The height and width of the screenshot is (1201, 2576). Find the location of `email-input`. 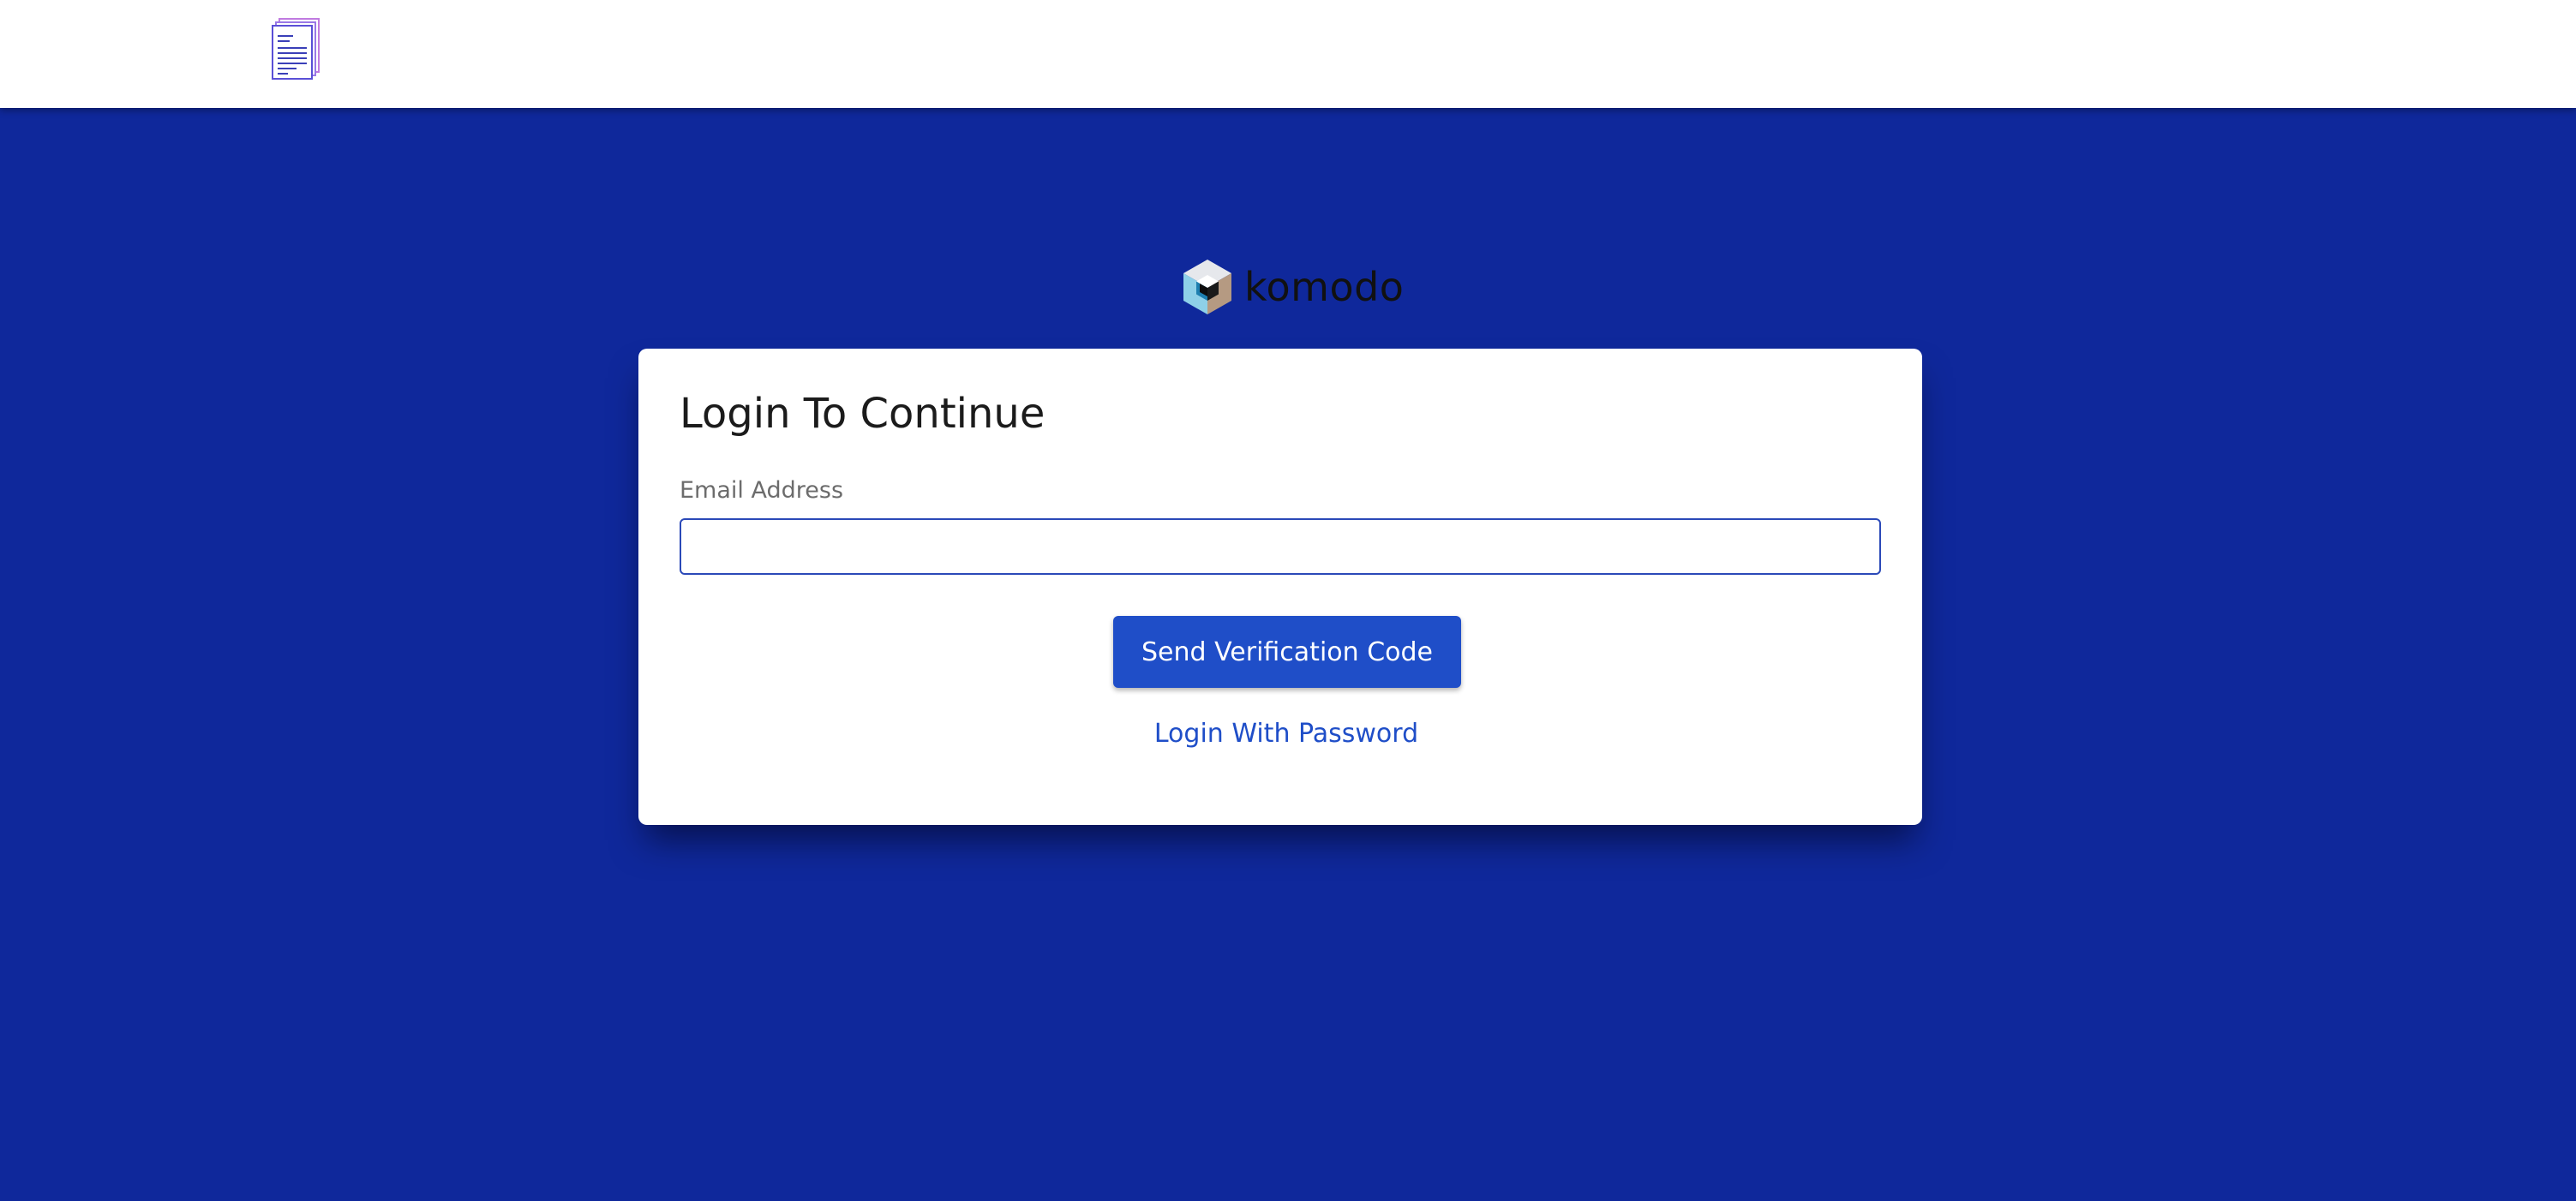

email-input is located at coordinates (1280, 546).